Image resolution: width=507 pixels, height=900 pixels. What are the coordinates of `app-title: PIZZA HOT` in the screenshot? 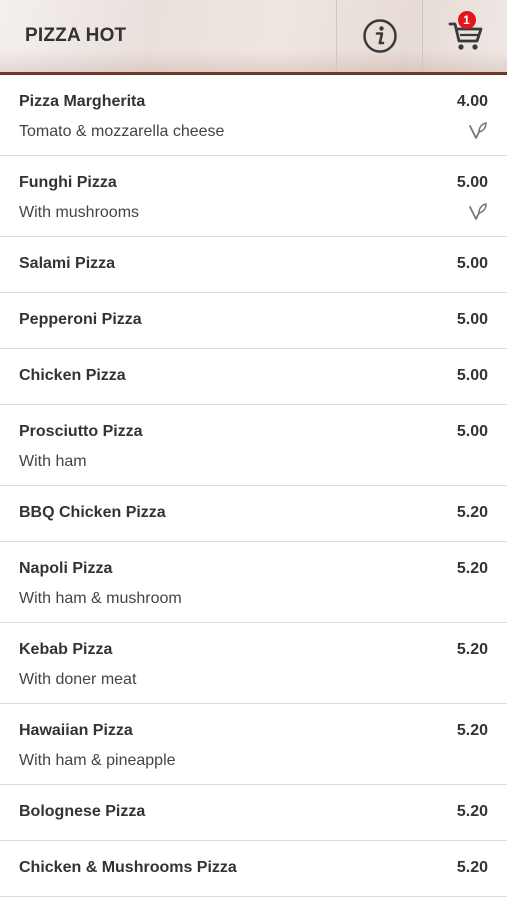 It's located at (76, 35).